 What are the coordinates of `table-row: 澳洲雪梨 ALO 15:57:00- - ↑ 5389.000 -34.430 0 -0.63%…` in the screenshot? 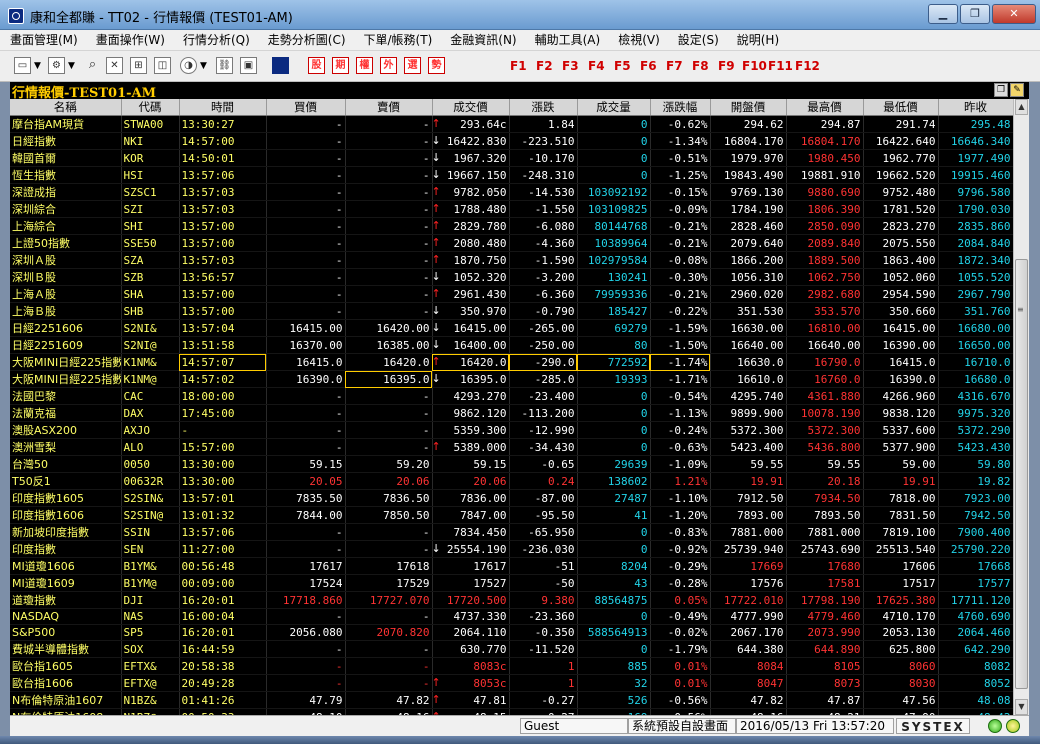 It's located at (512, 447).